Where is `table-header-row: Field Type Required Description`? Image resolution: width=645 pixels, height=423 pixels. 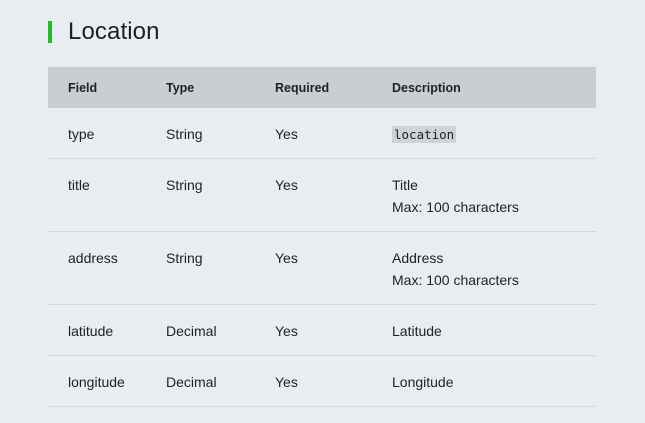 table-header-row: Field Type Required Description is located at coordinates (322, 87).